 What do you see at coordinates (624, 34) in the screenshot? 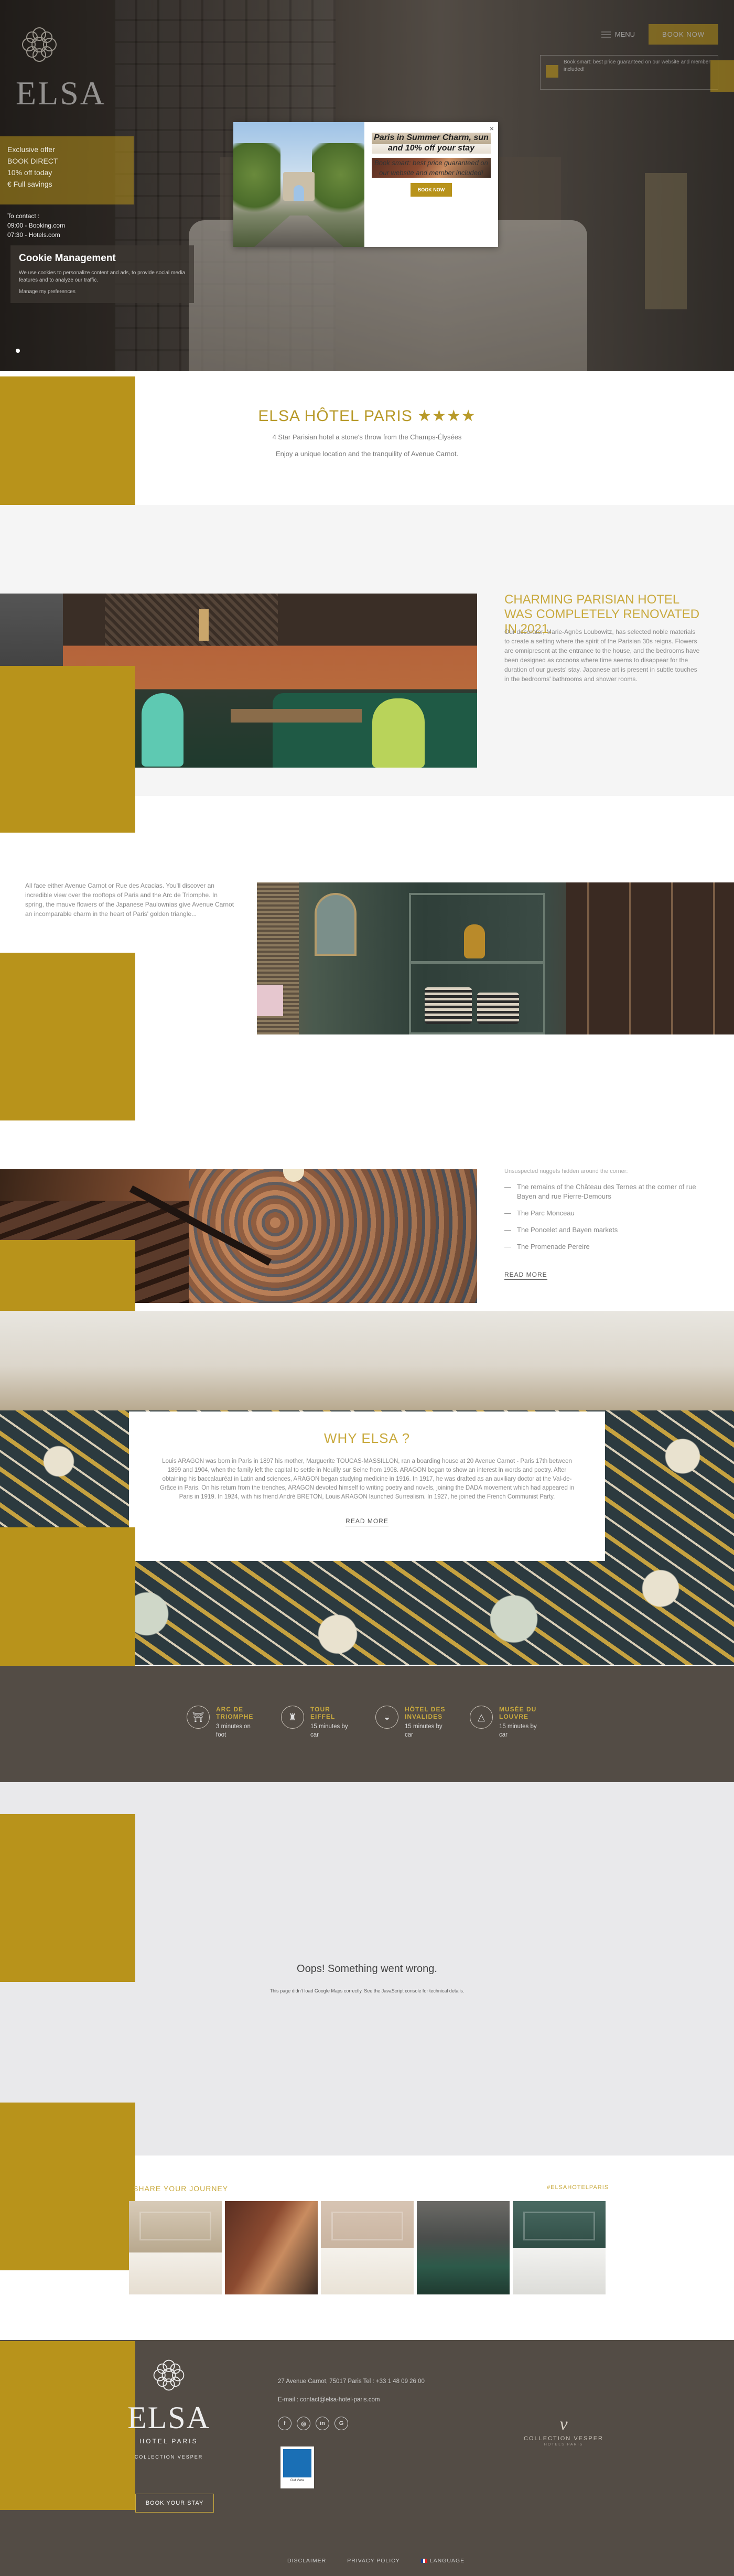
I see `menu-label: MENU` at bounding box center [624, 34].